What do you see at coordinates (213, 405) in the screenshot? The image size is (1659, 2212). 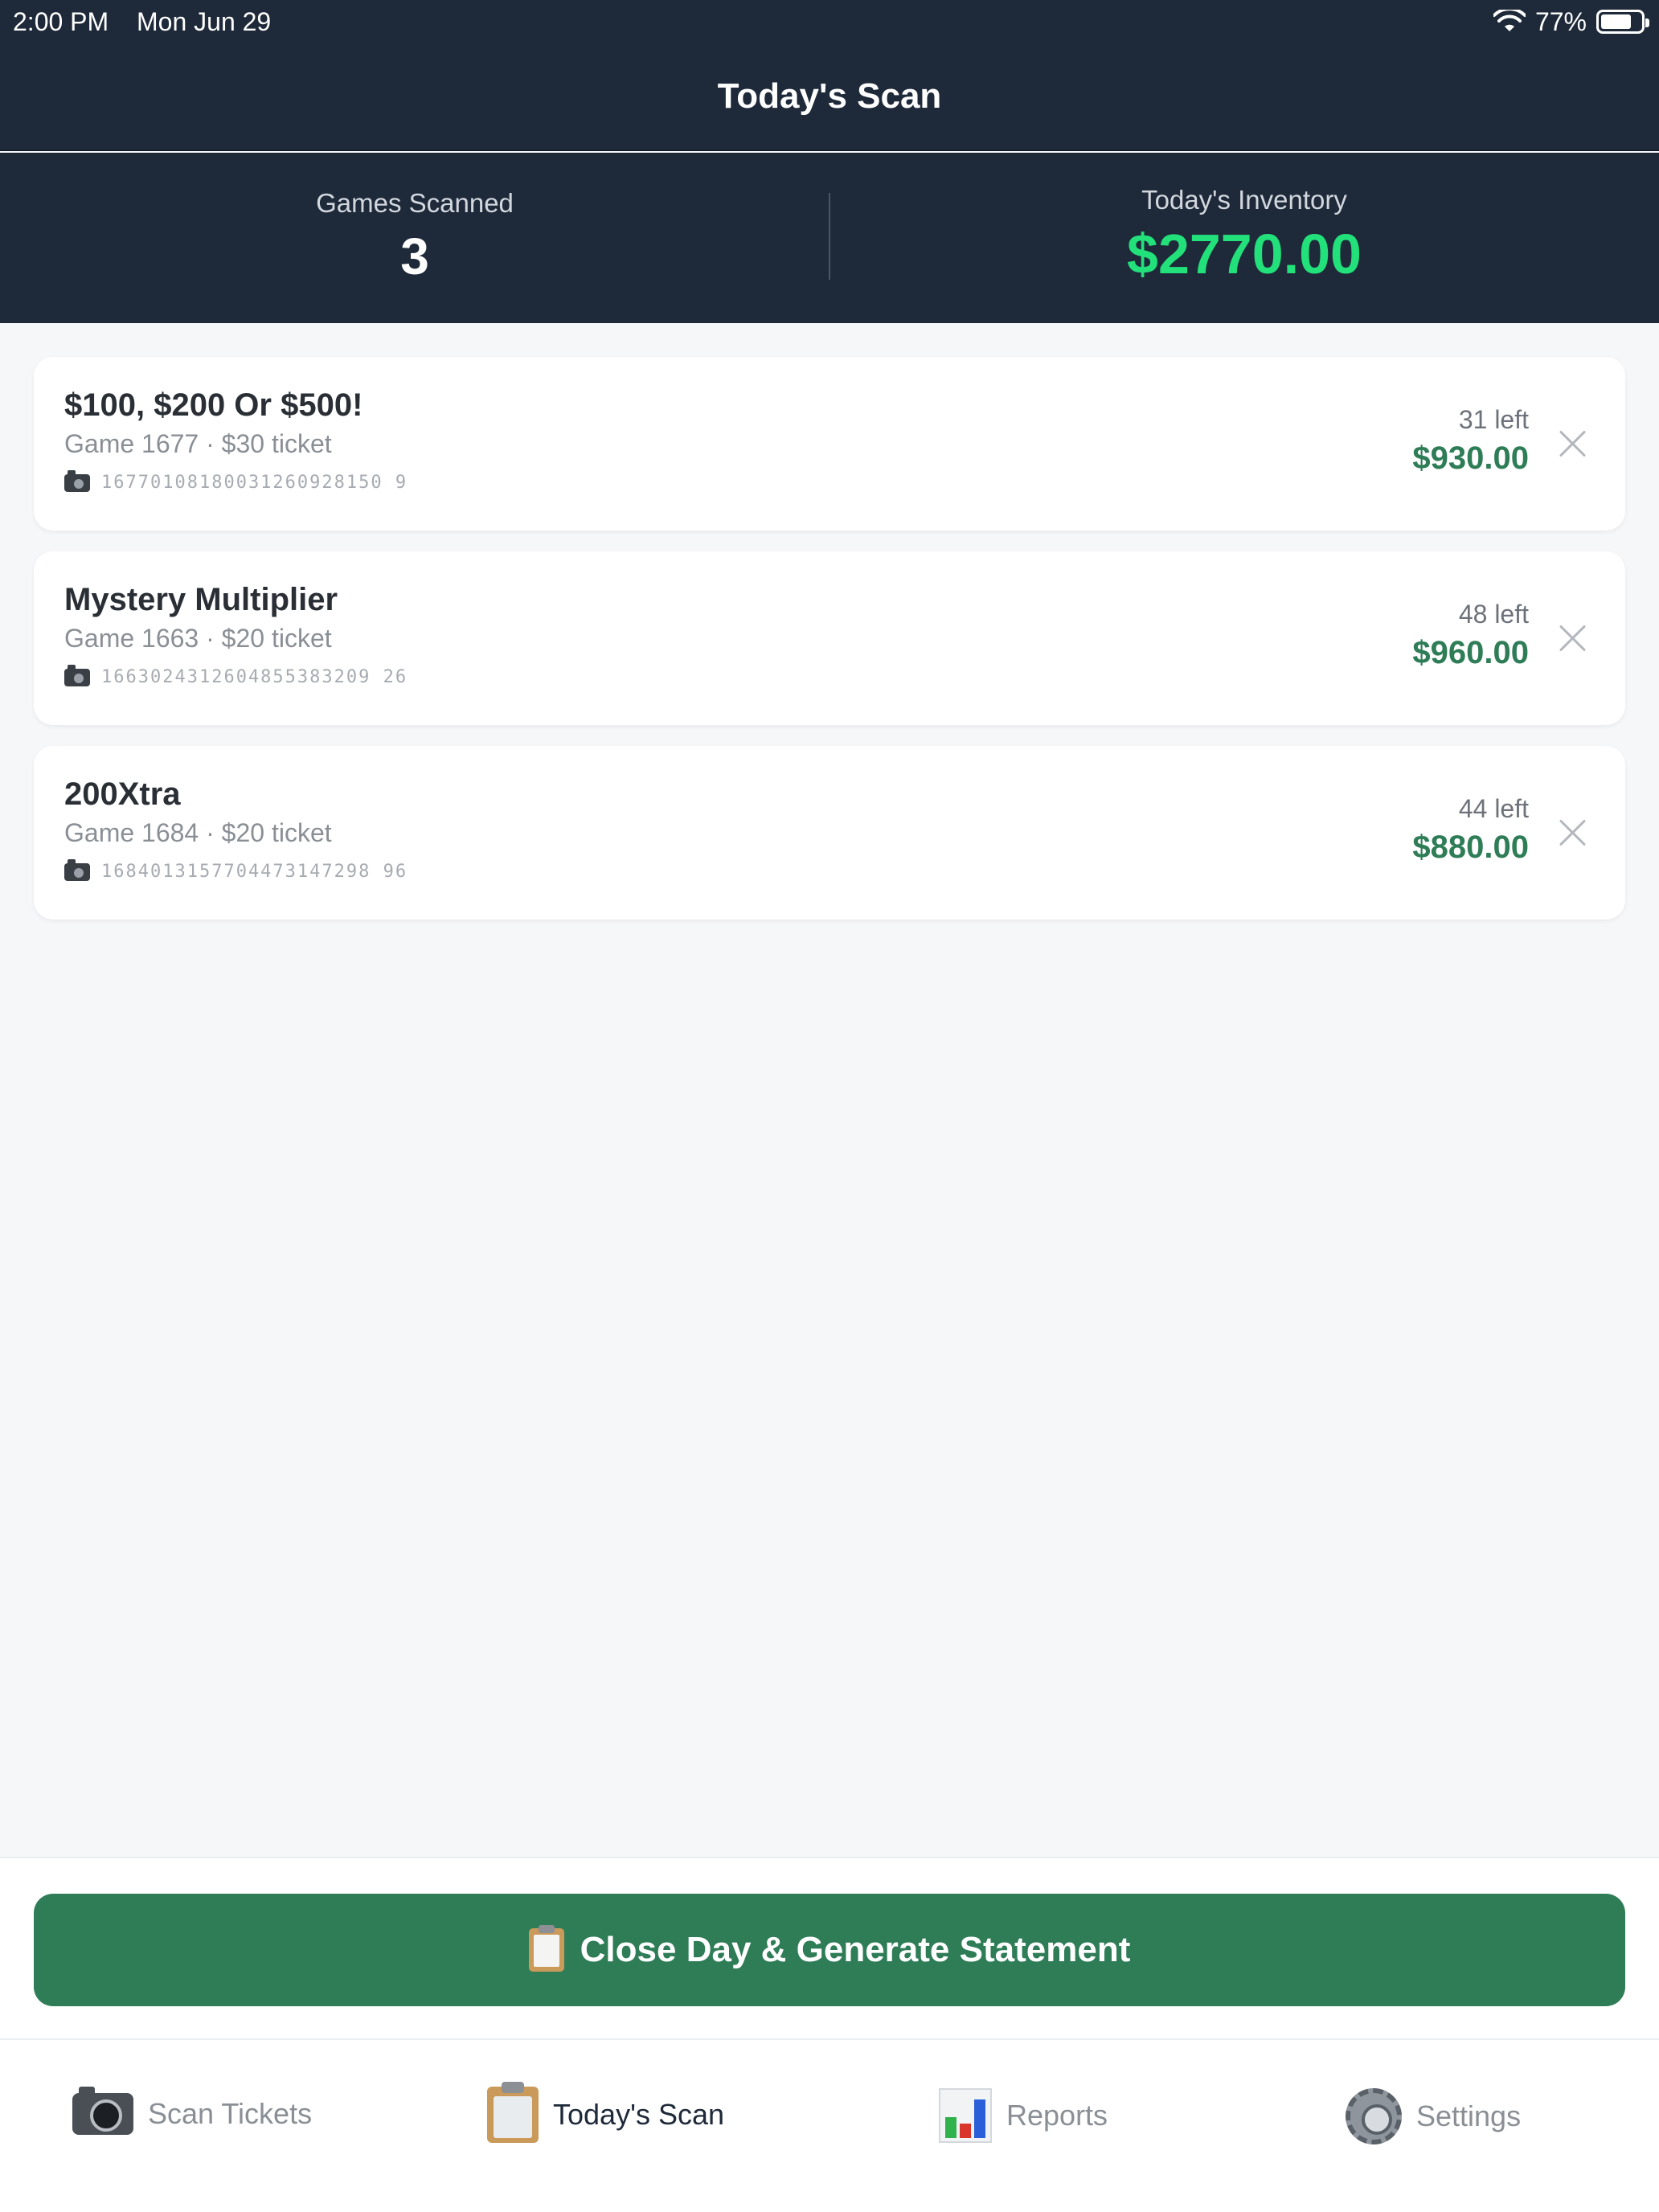 I see `game-name: $100, $200 Or $500!` at bounding box center [213, 405].